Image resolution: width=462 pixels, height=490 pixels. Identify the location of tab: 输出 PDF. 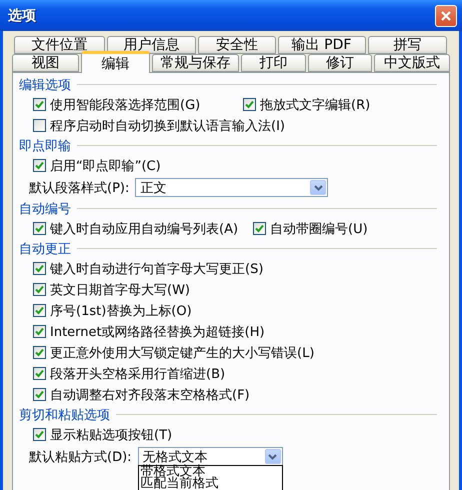
(322, 45).